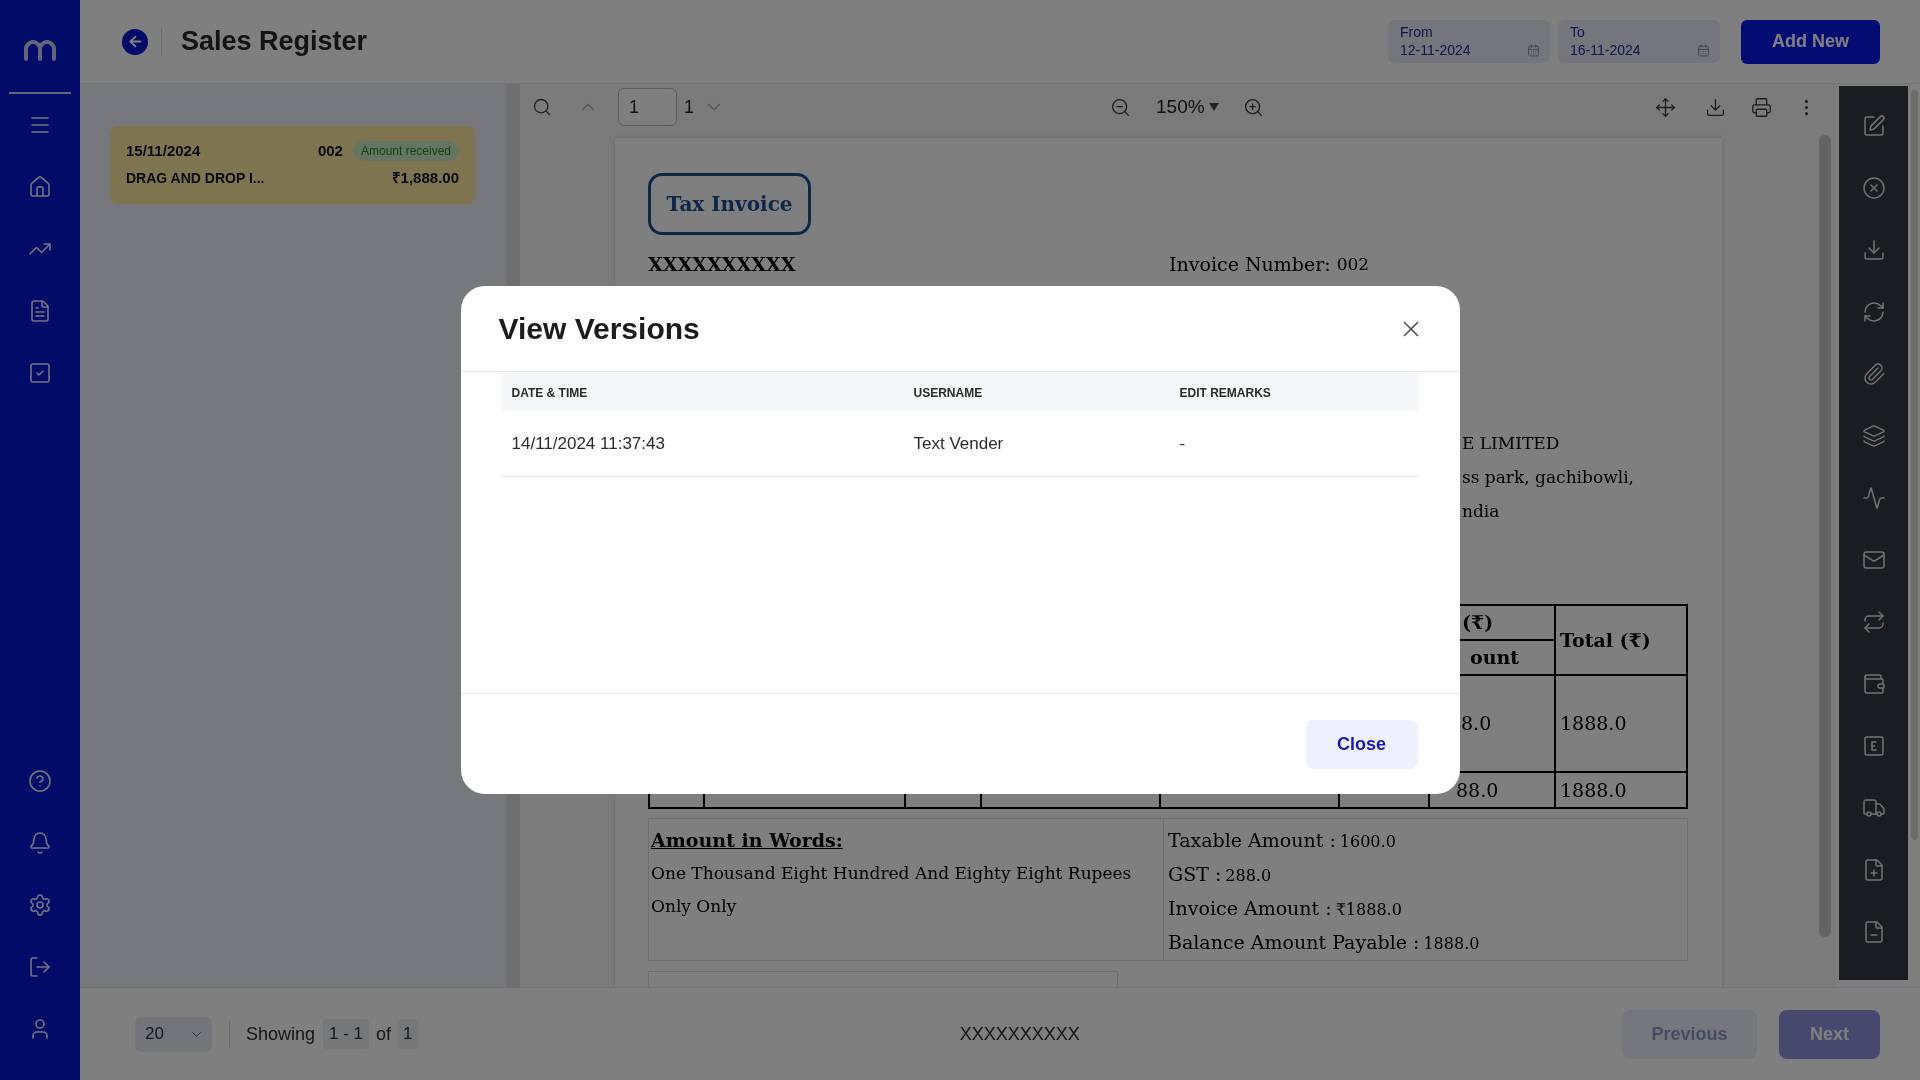 Image resolution: width=1920 pixels, height=1080 pixels. Describe the element at coordinates (40, 843) in the screenshot. I see `bell-icon` at that location.